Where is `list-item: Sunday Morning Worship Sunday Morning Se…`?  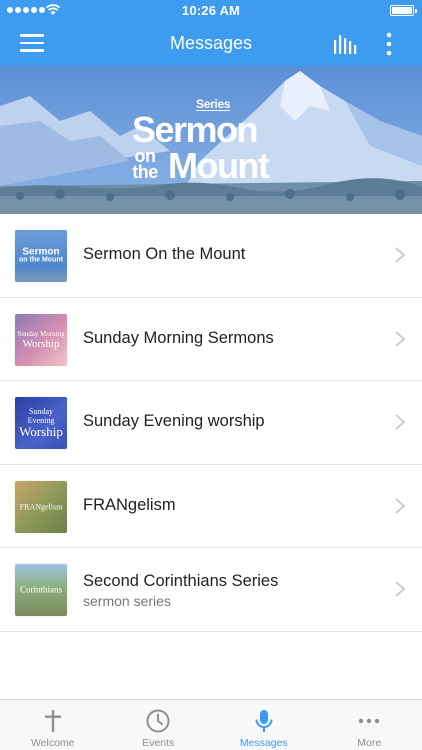 list-item: Sunday Morning Worship Sunday Morning Se… is located at coordinates (211, 339).